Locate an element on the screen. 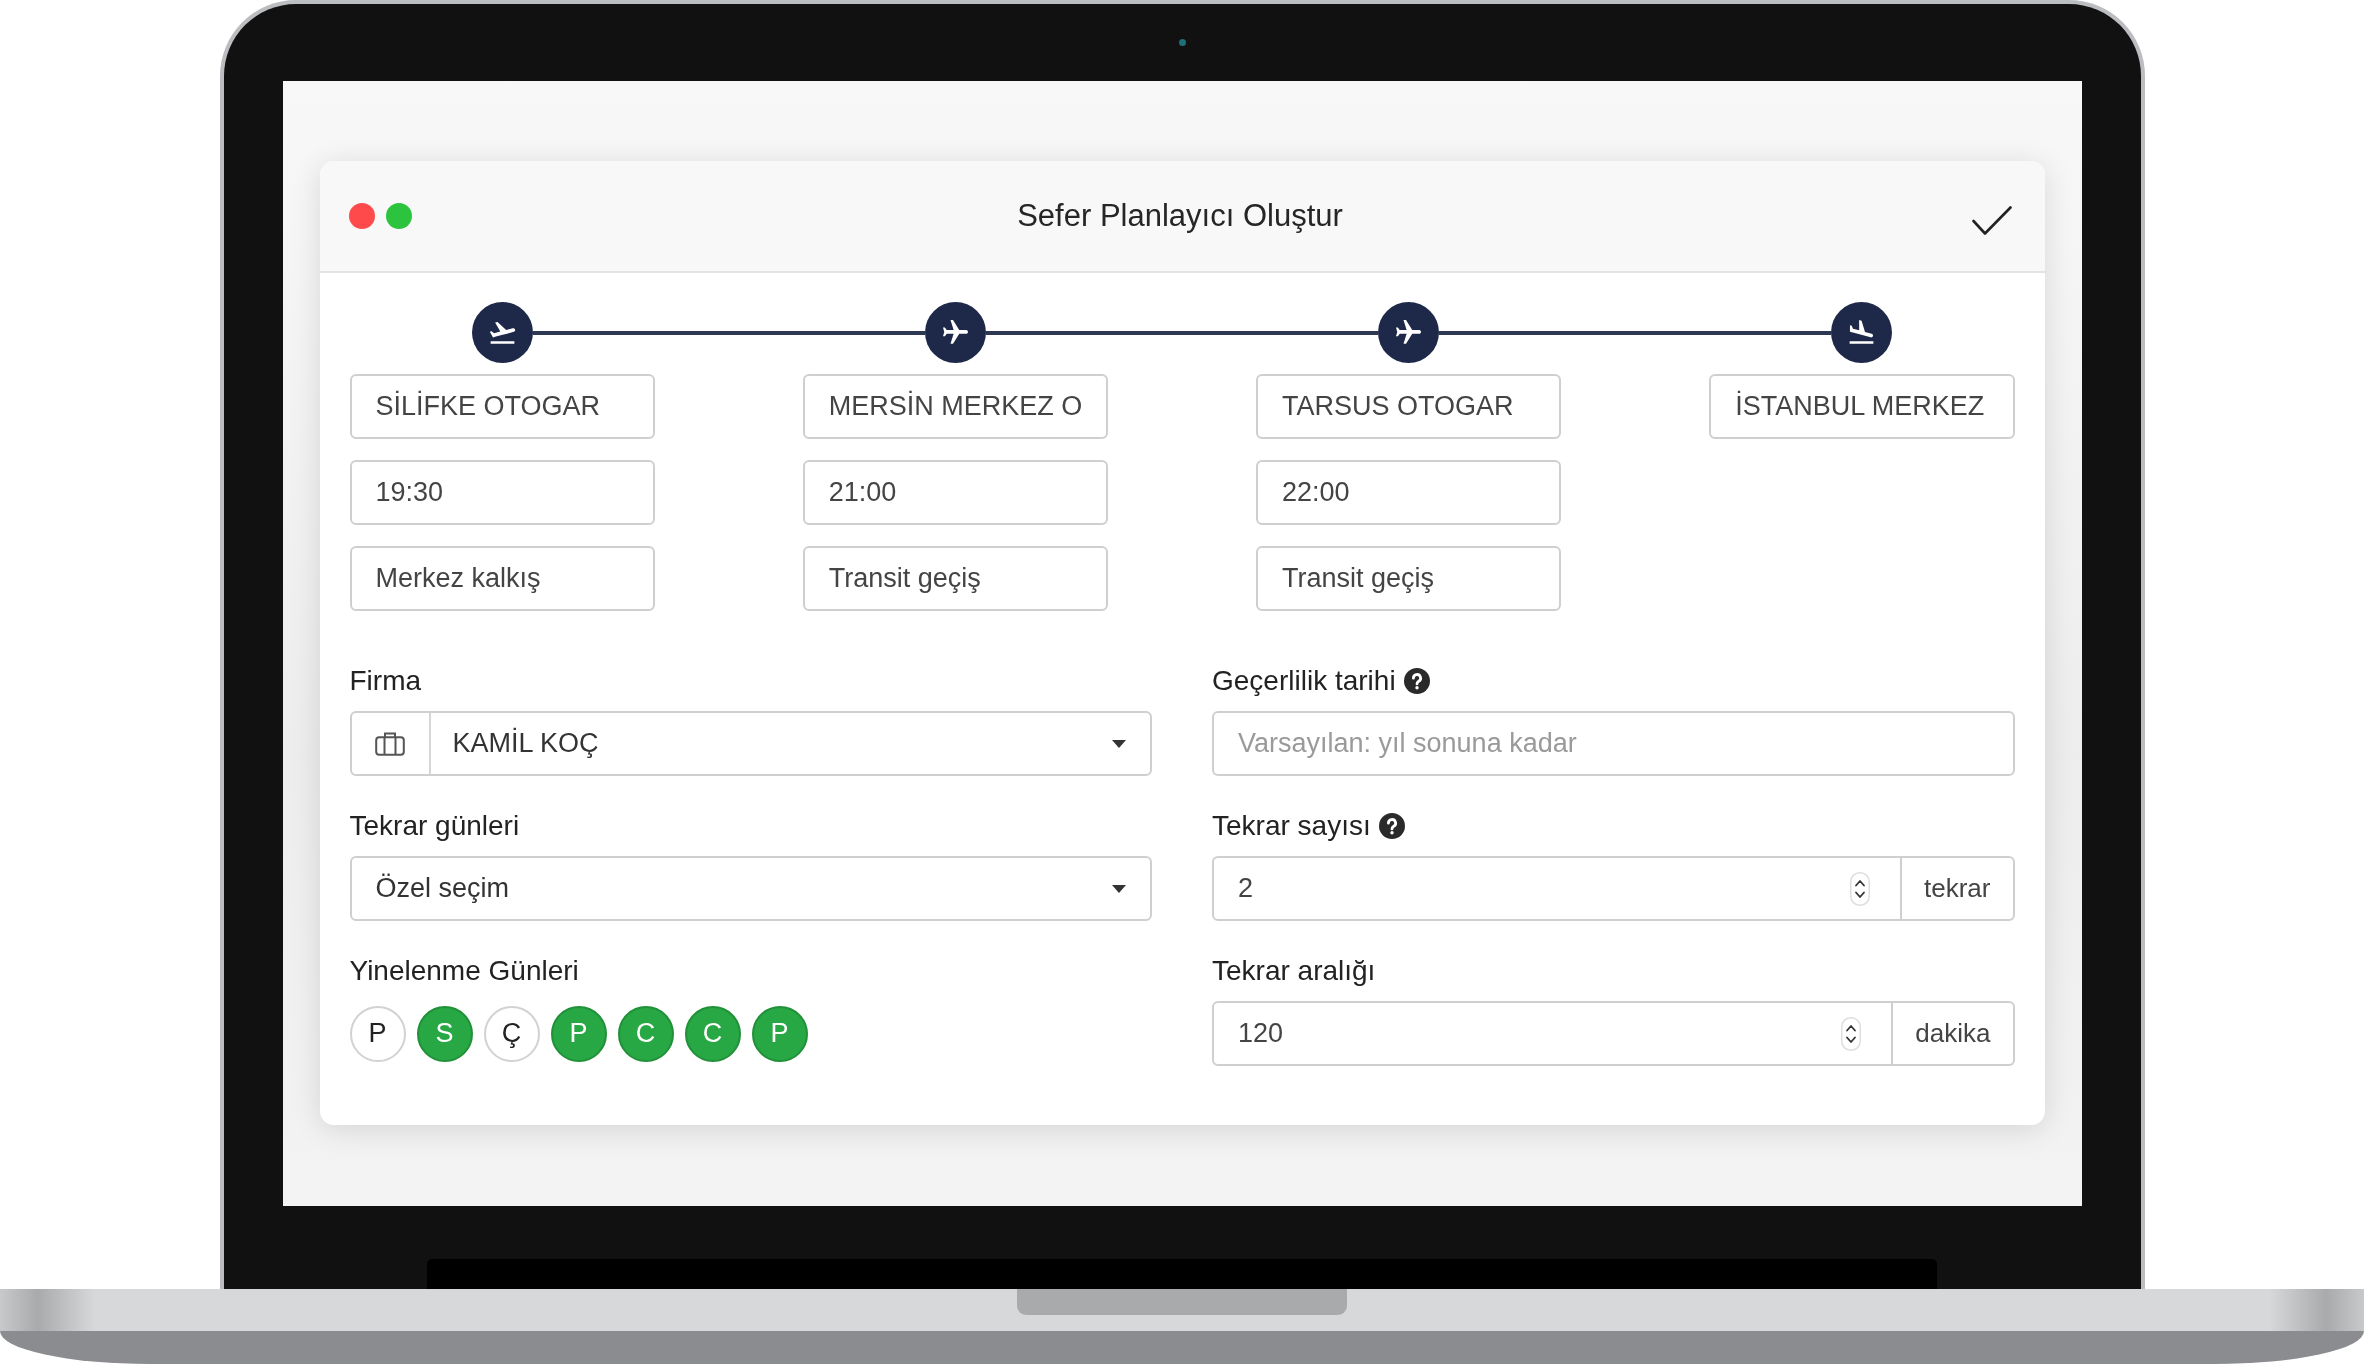  landing-icon is located at coordinates (1862, 332).